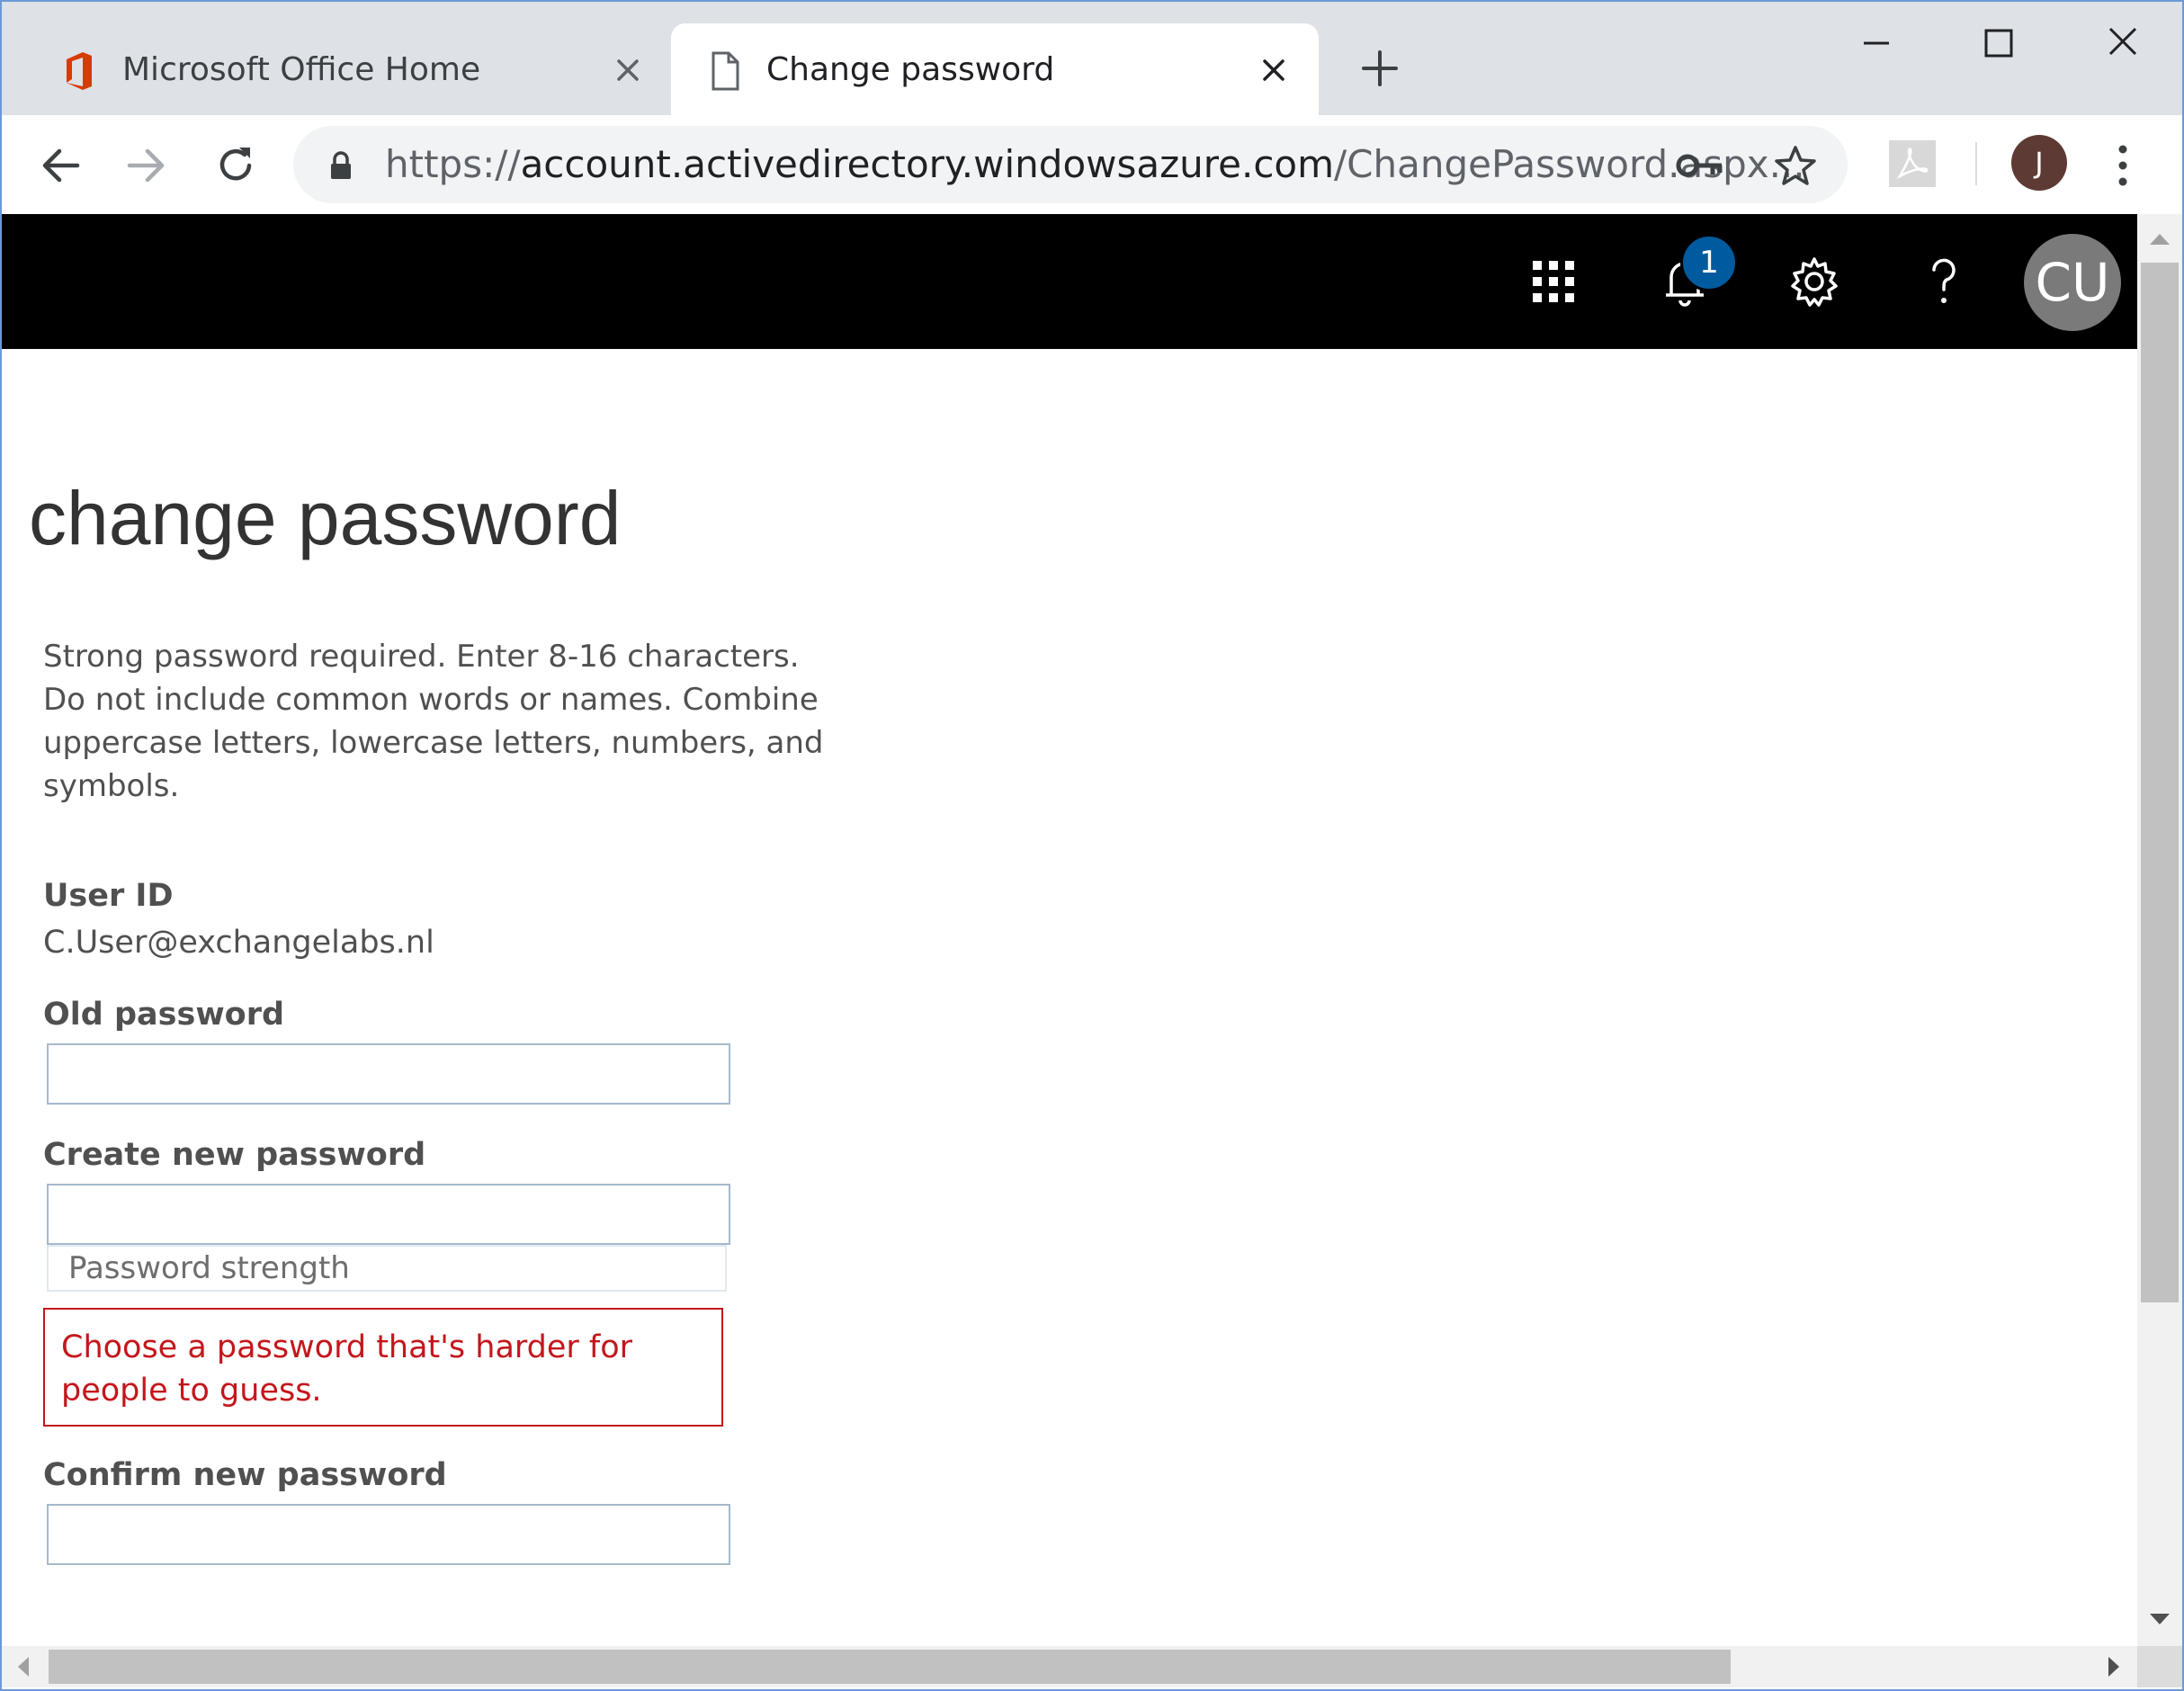 This screenshot has width=2184, height=1691. Describe the element at coordinates (236, 165) in the screenshot. I see `reload-icon` at that location.